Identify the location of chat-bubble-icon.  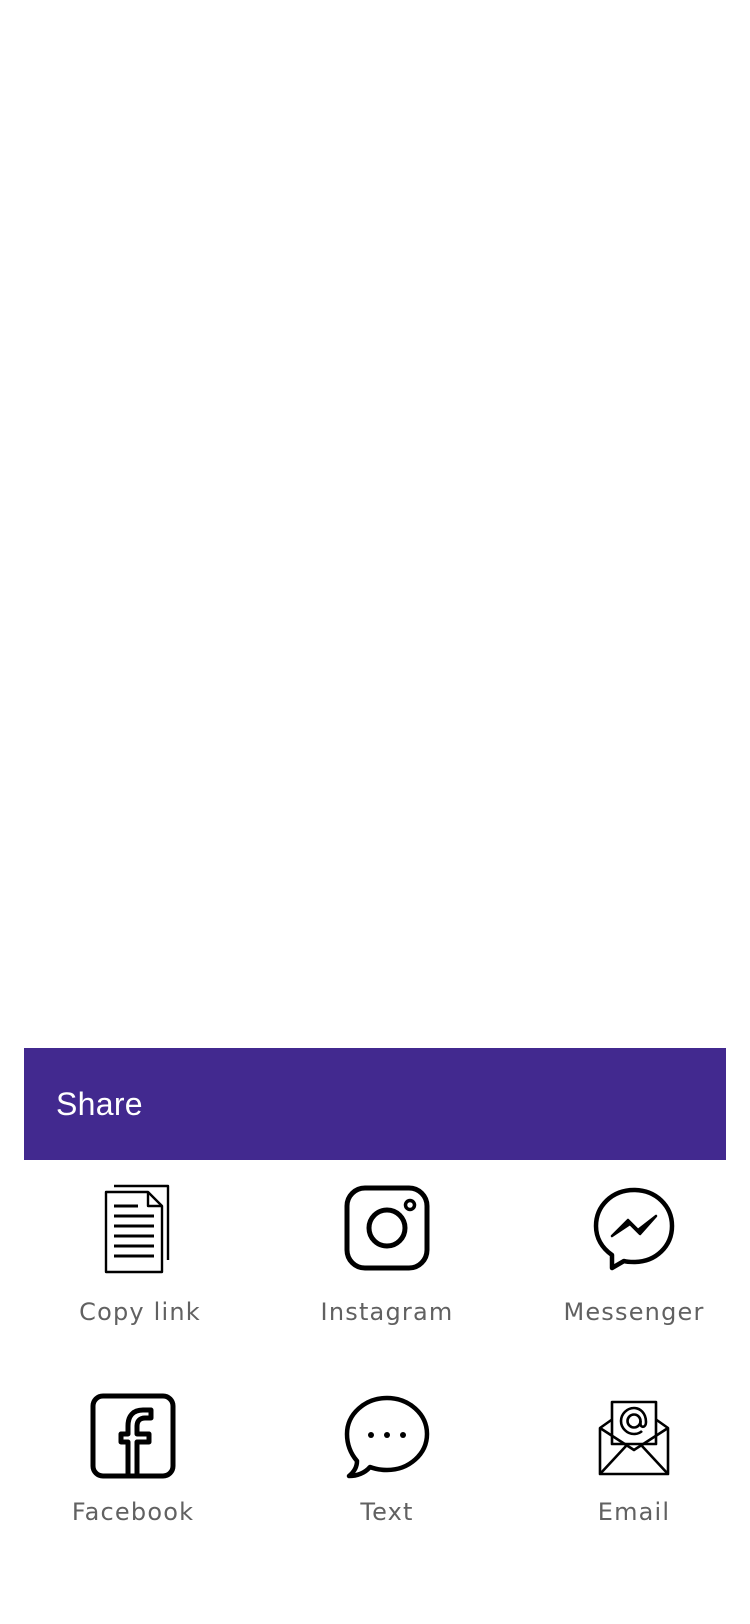
(387, 1436).